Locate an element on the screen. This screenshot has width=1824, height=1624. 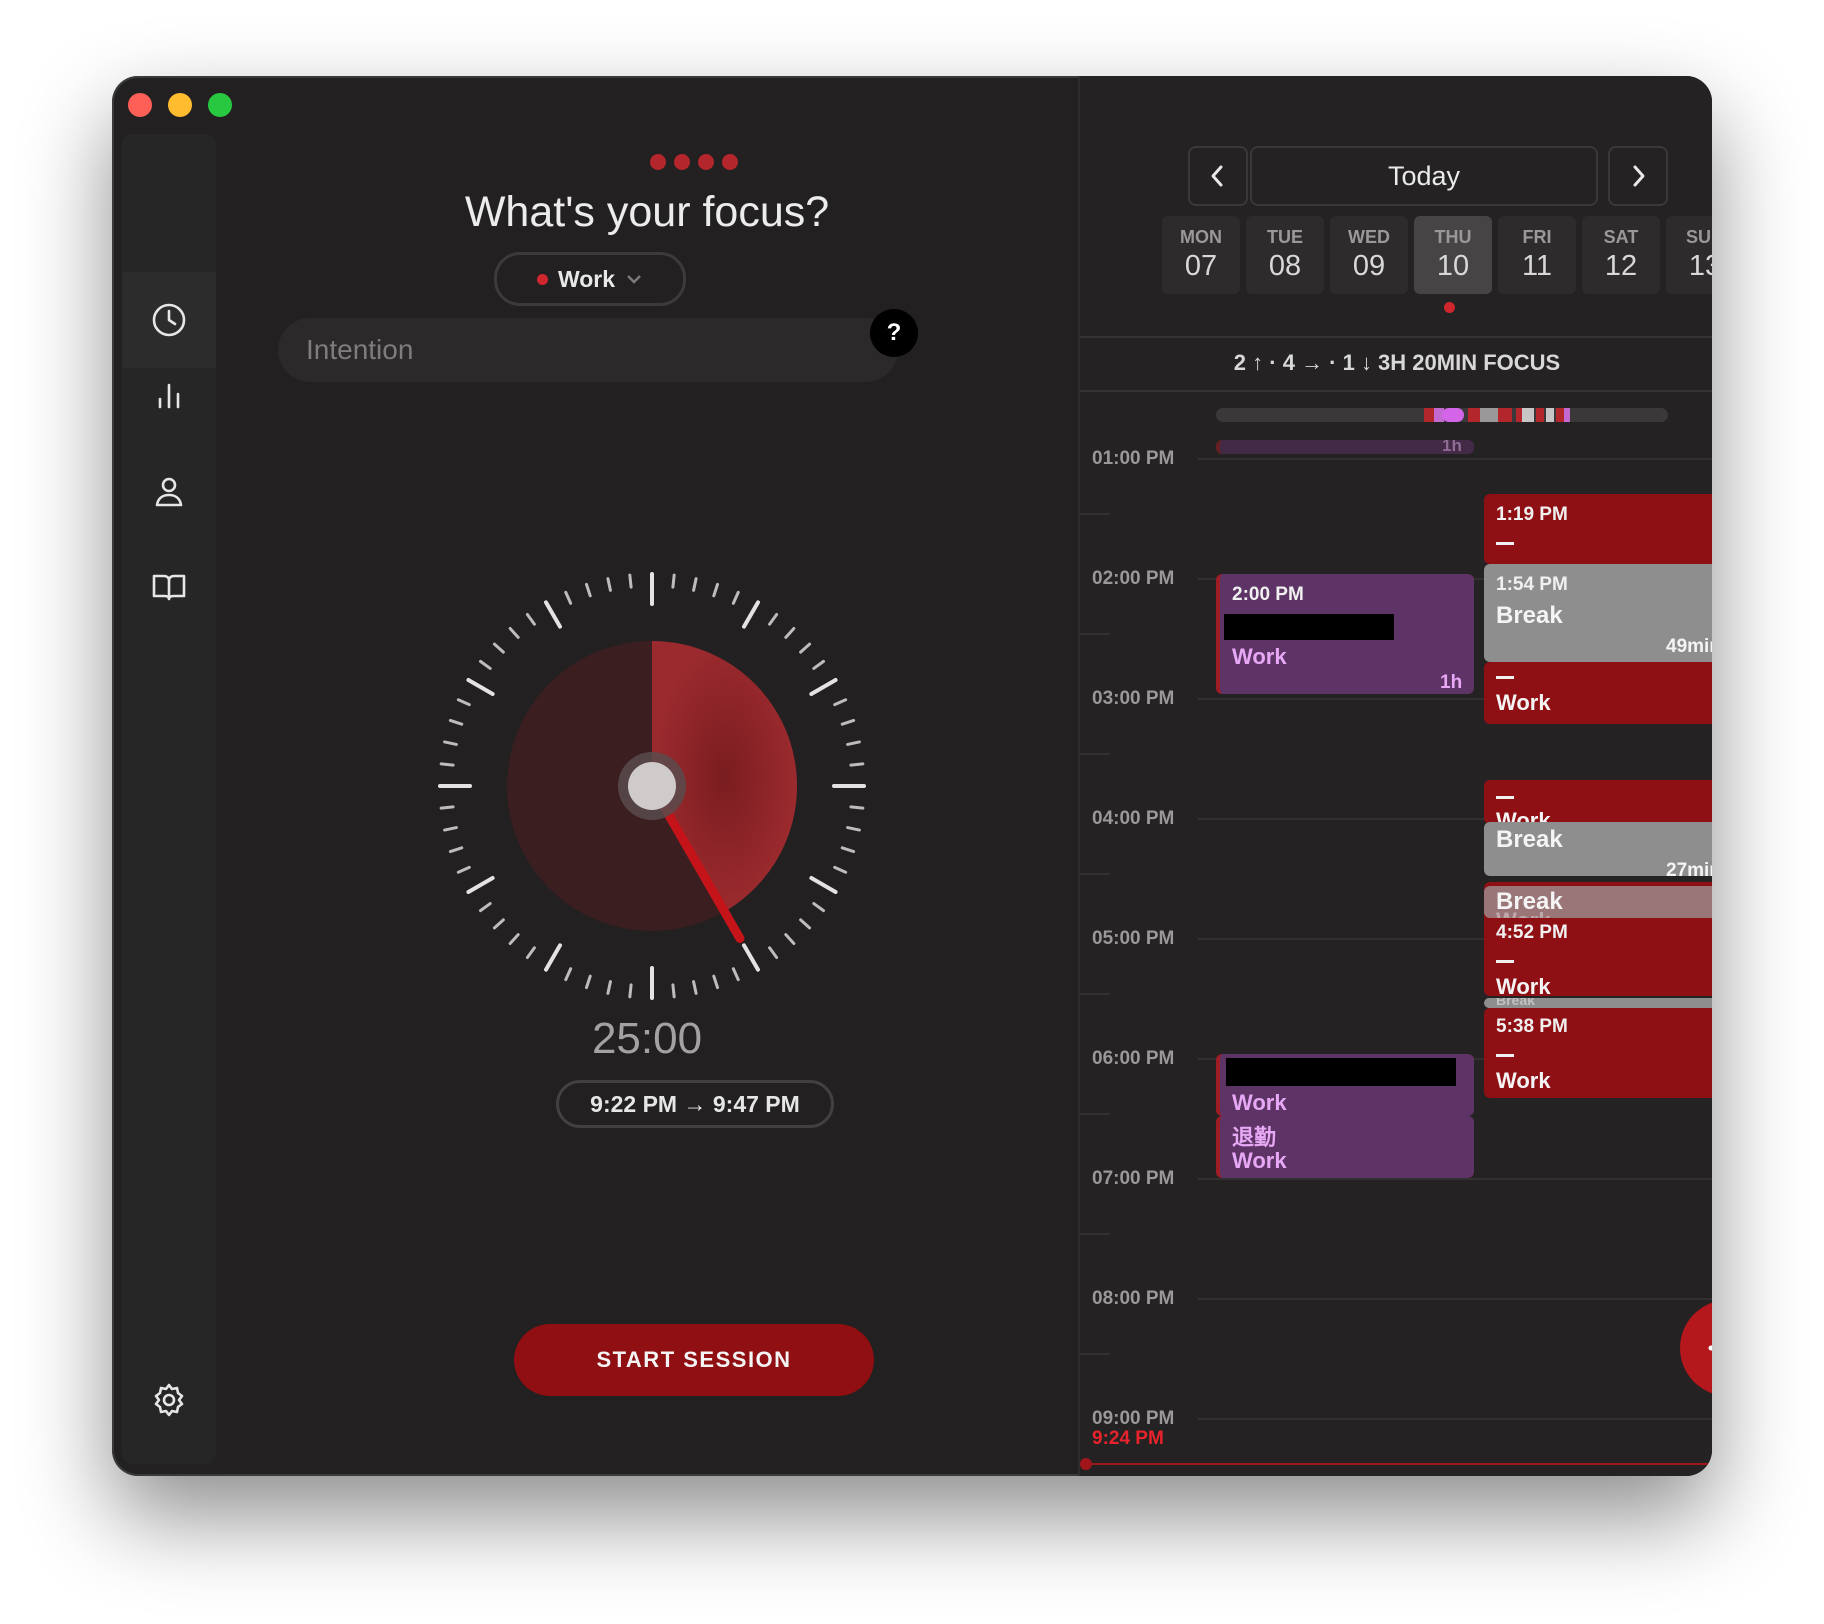
current-time-label: 9:24 PM is located at coordinates (1128, 1438).